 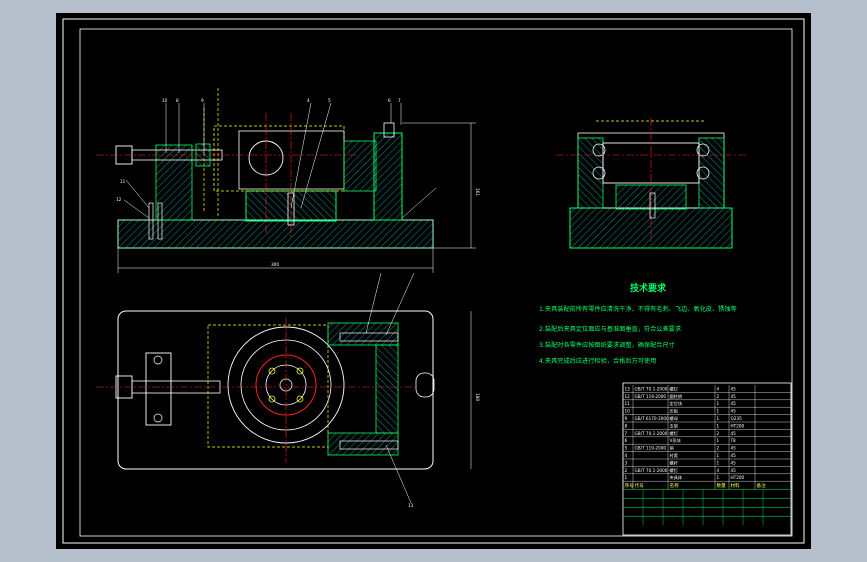 What do you see at coordinates (202, 100) in the screenshot?
I see `balloon-number: 9` at bounding box center [202, 100].